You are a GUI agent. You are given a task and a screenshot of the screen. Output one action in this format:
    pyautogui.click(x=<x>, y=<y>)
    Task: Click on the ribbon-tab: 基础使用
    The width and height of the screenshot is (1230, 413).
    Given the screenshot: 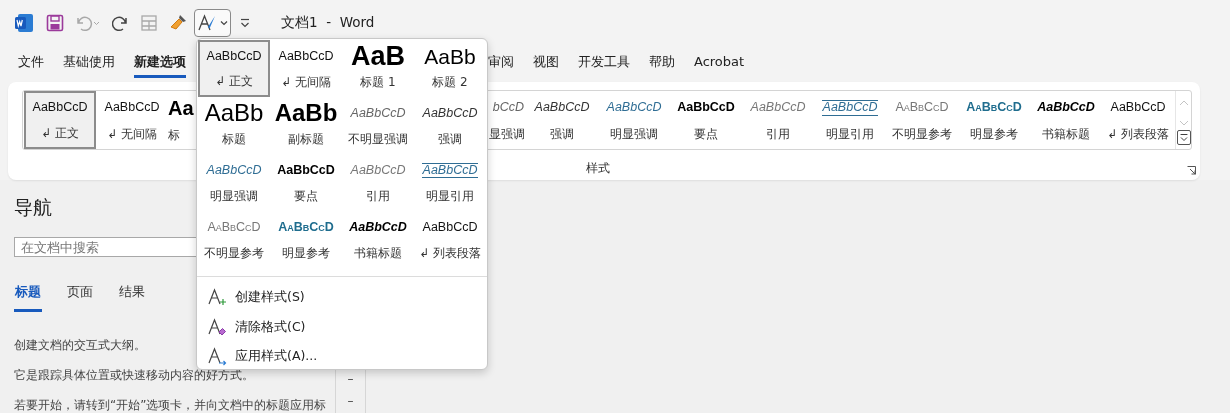 What is the action you would take?
    pyautogui.click(x=89, y=63)
    